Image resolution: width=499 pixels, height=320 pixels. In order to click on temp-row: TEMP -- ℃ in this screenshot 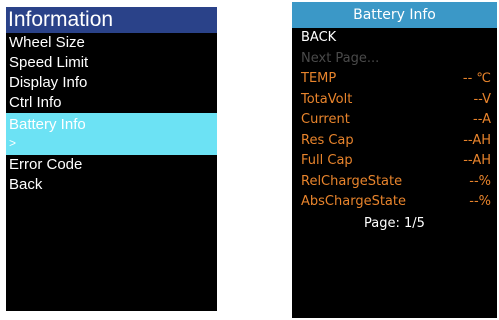, I will do `click(394, 79)`.